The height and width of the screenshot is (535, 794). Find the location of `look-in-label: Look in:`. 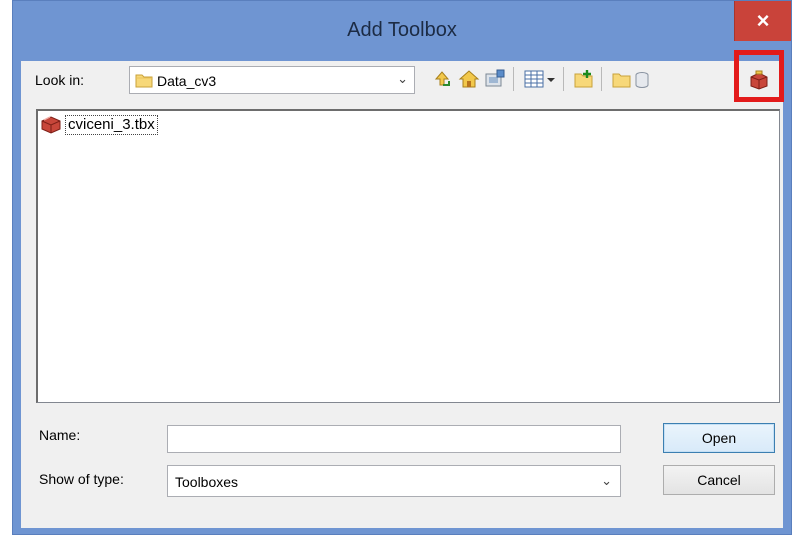

look-in-label: Look in: is located at coordinates (60, 80).